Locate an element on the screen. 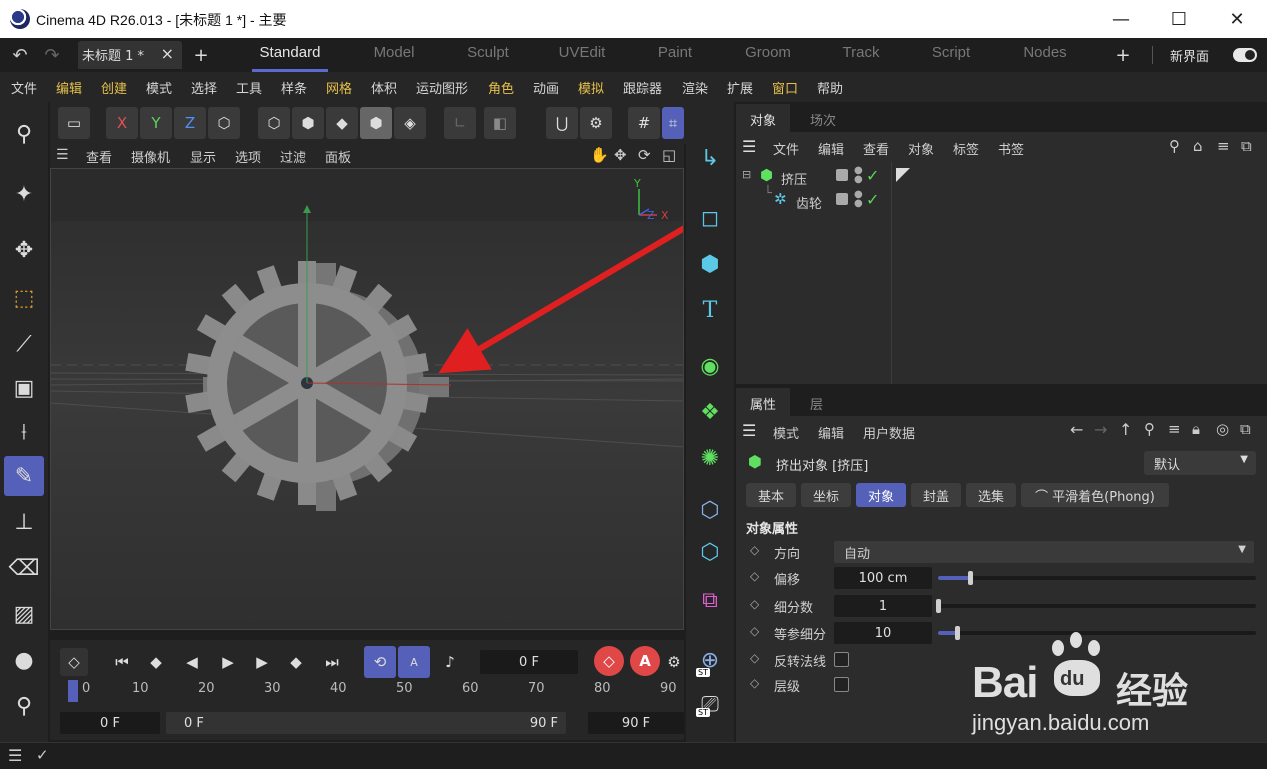 This screenshot has width=1267, height=769. menu-select: 选择 is located at coordinates (204, 87).